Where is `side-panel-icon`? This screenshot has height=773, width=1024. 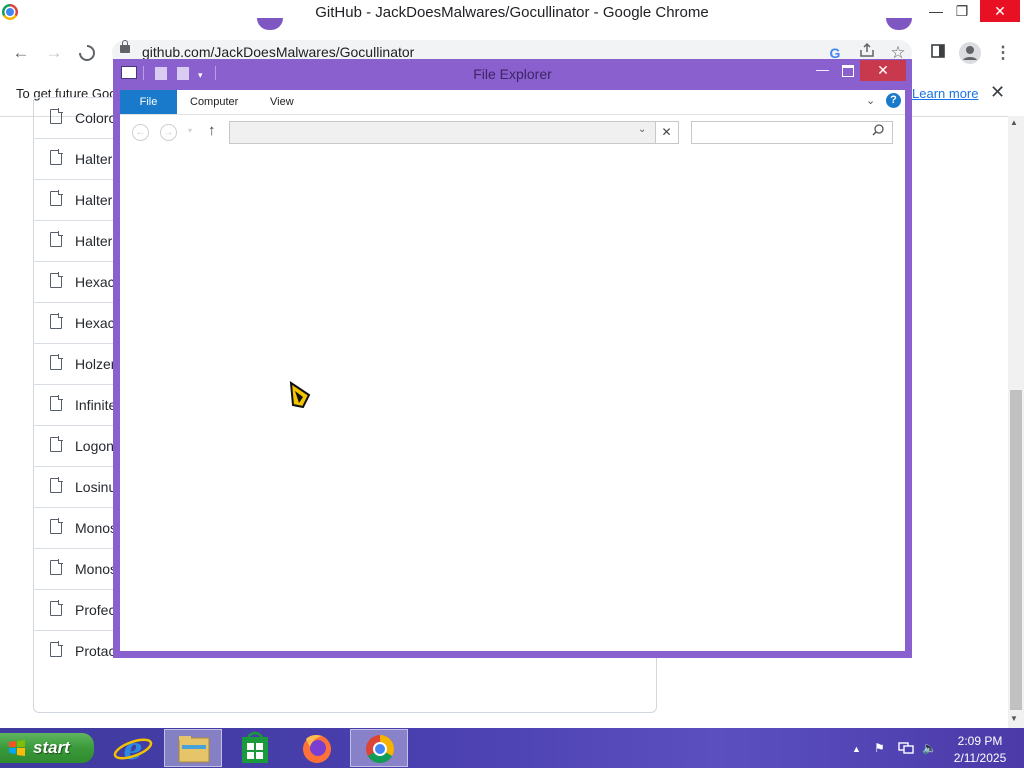 side-panel-icon is located at coordinates (938, 53).